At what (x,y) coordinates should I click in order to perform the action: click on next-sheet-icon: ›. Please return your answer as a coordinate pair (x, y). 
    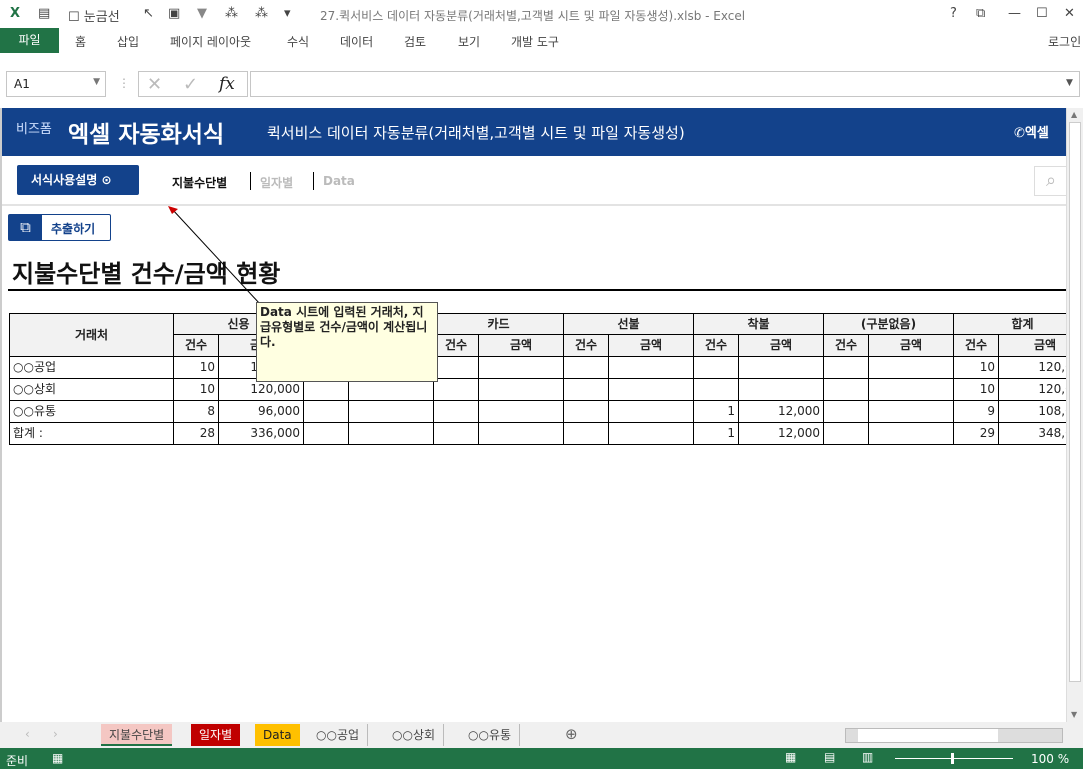
    Looking at the image, I should click on (55, 734).